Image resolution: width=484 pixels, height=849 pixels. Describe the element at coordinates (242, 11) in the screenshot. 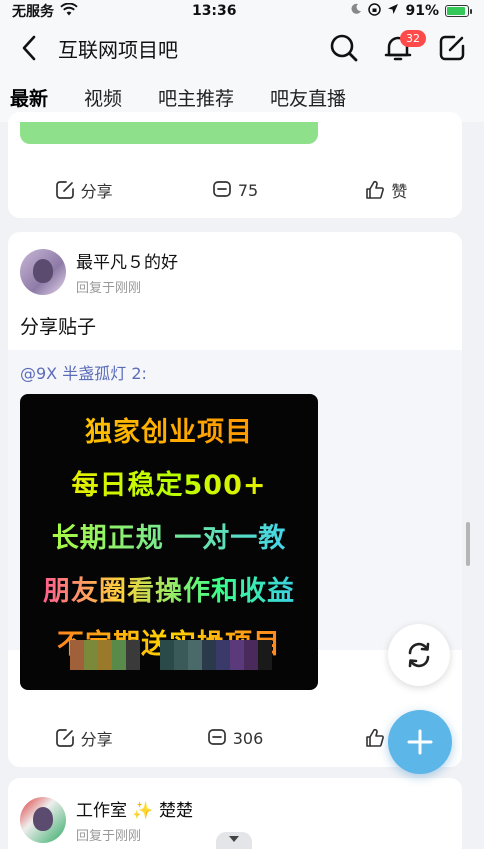

I see `status-bar: 无服务 13:36 91%` at that location.